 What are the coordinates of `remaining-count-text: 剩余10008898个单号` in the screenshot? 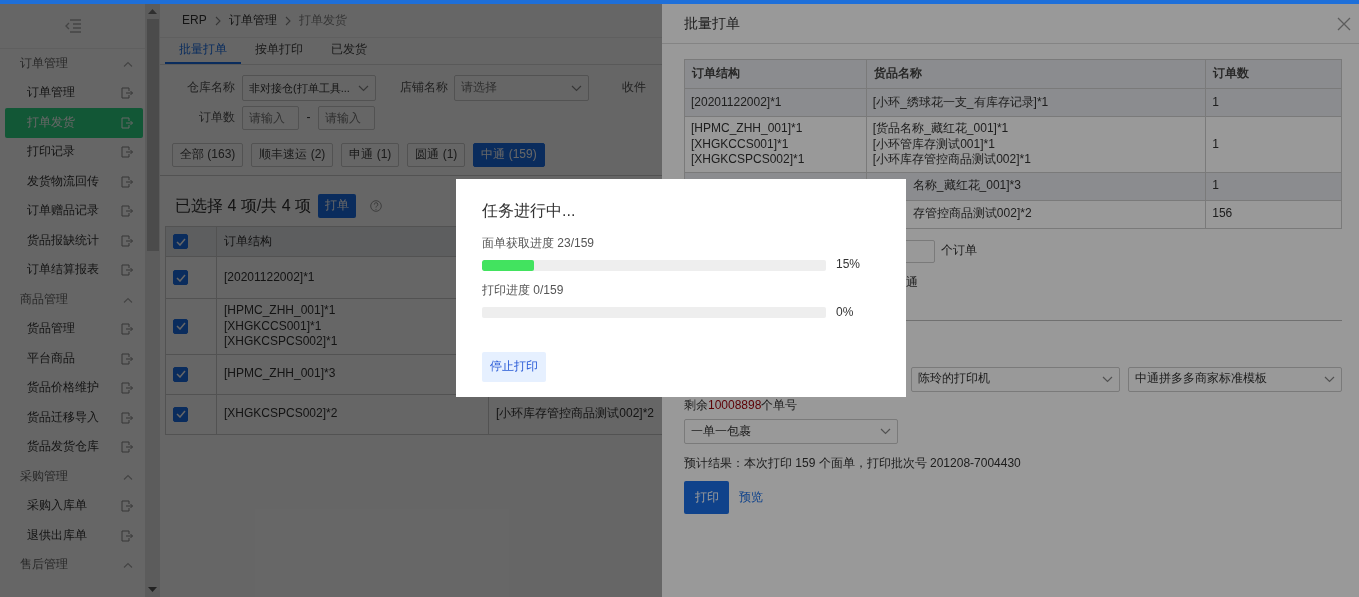 It's located at (741, 405).